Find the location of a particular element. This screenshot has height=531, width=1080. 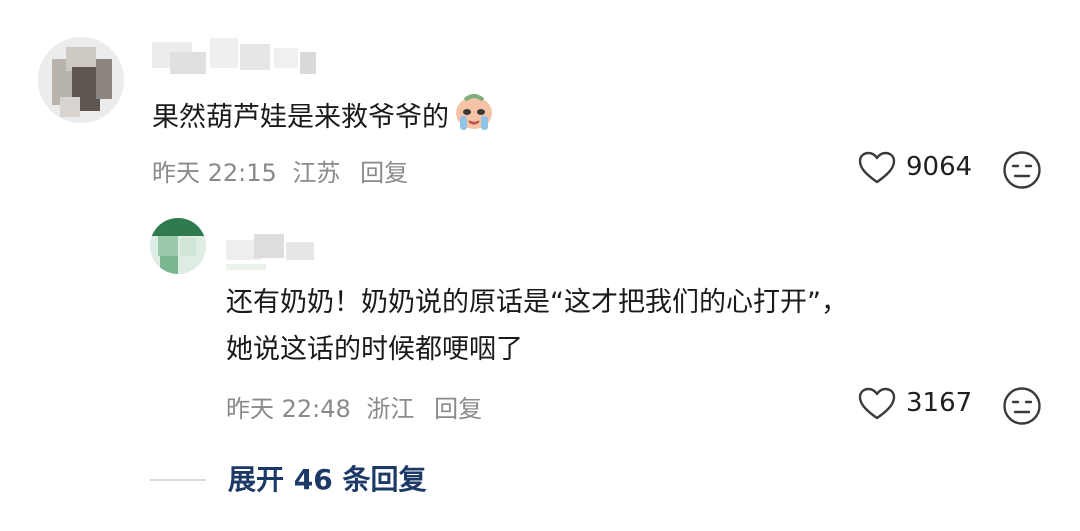

expand-divider is located at coordinates (178, 480).